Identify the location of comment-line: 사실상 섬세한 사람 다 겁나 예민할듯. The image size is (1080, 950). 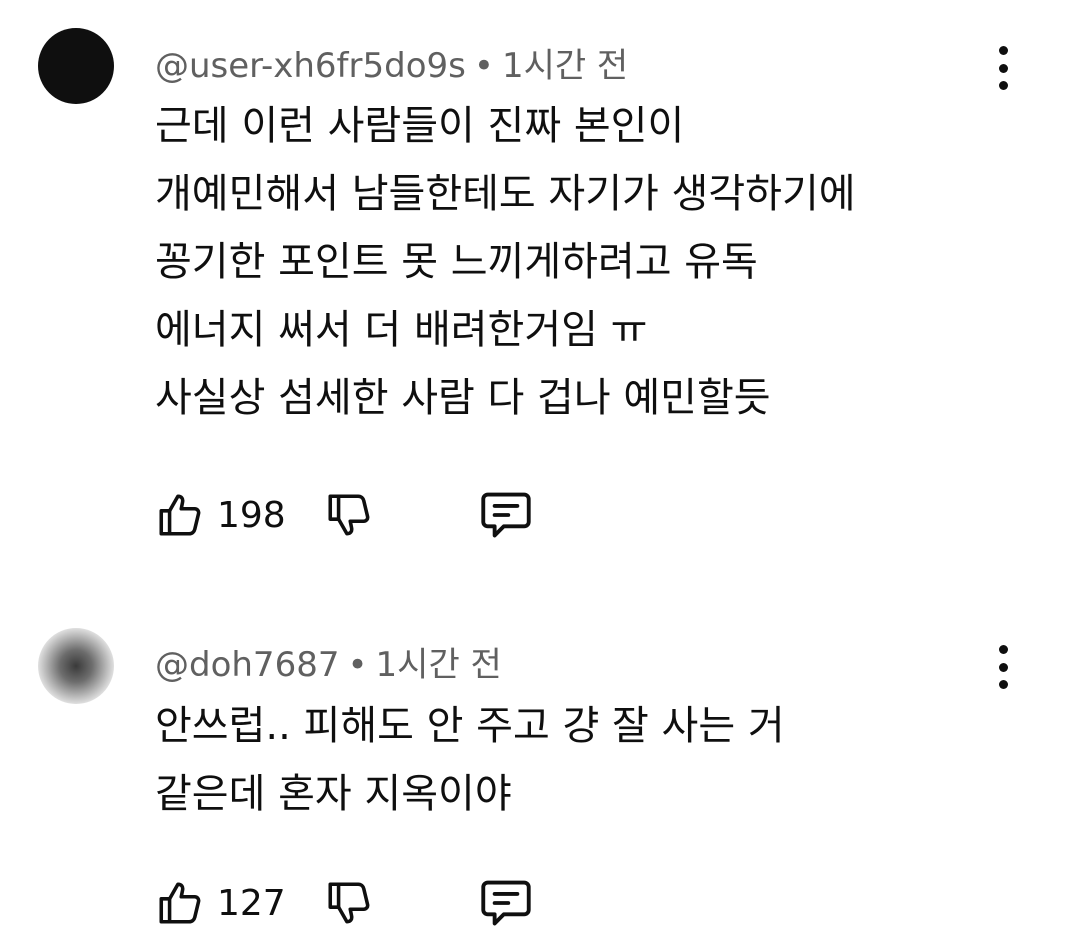
(463, 398).